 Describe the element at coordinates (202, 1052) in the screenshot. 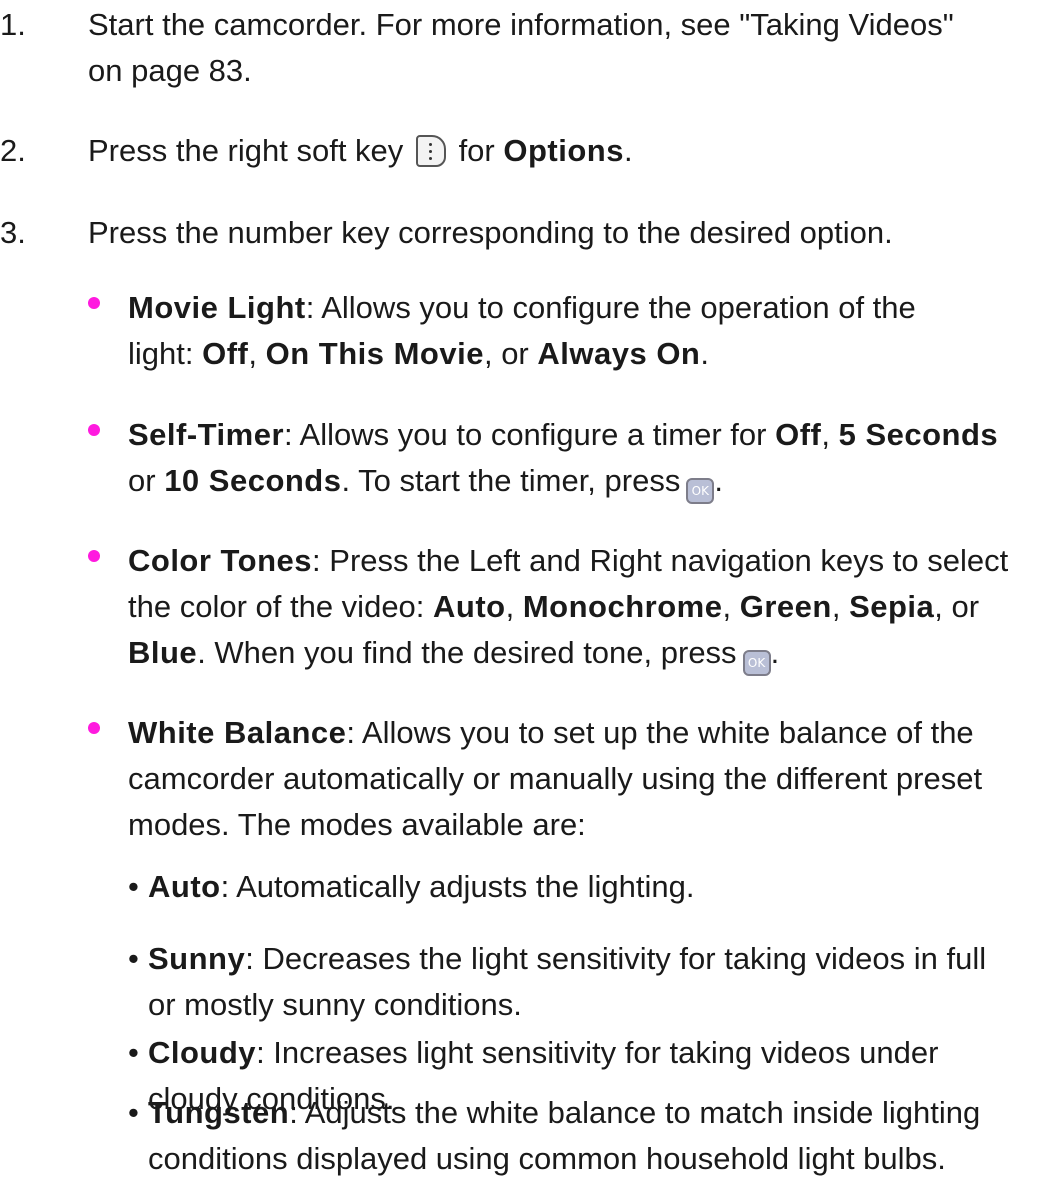

I see `mode-name: Cloudy` at that location.